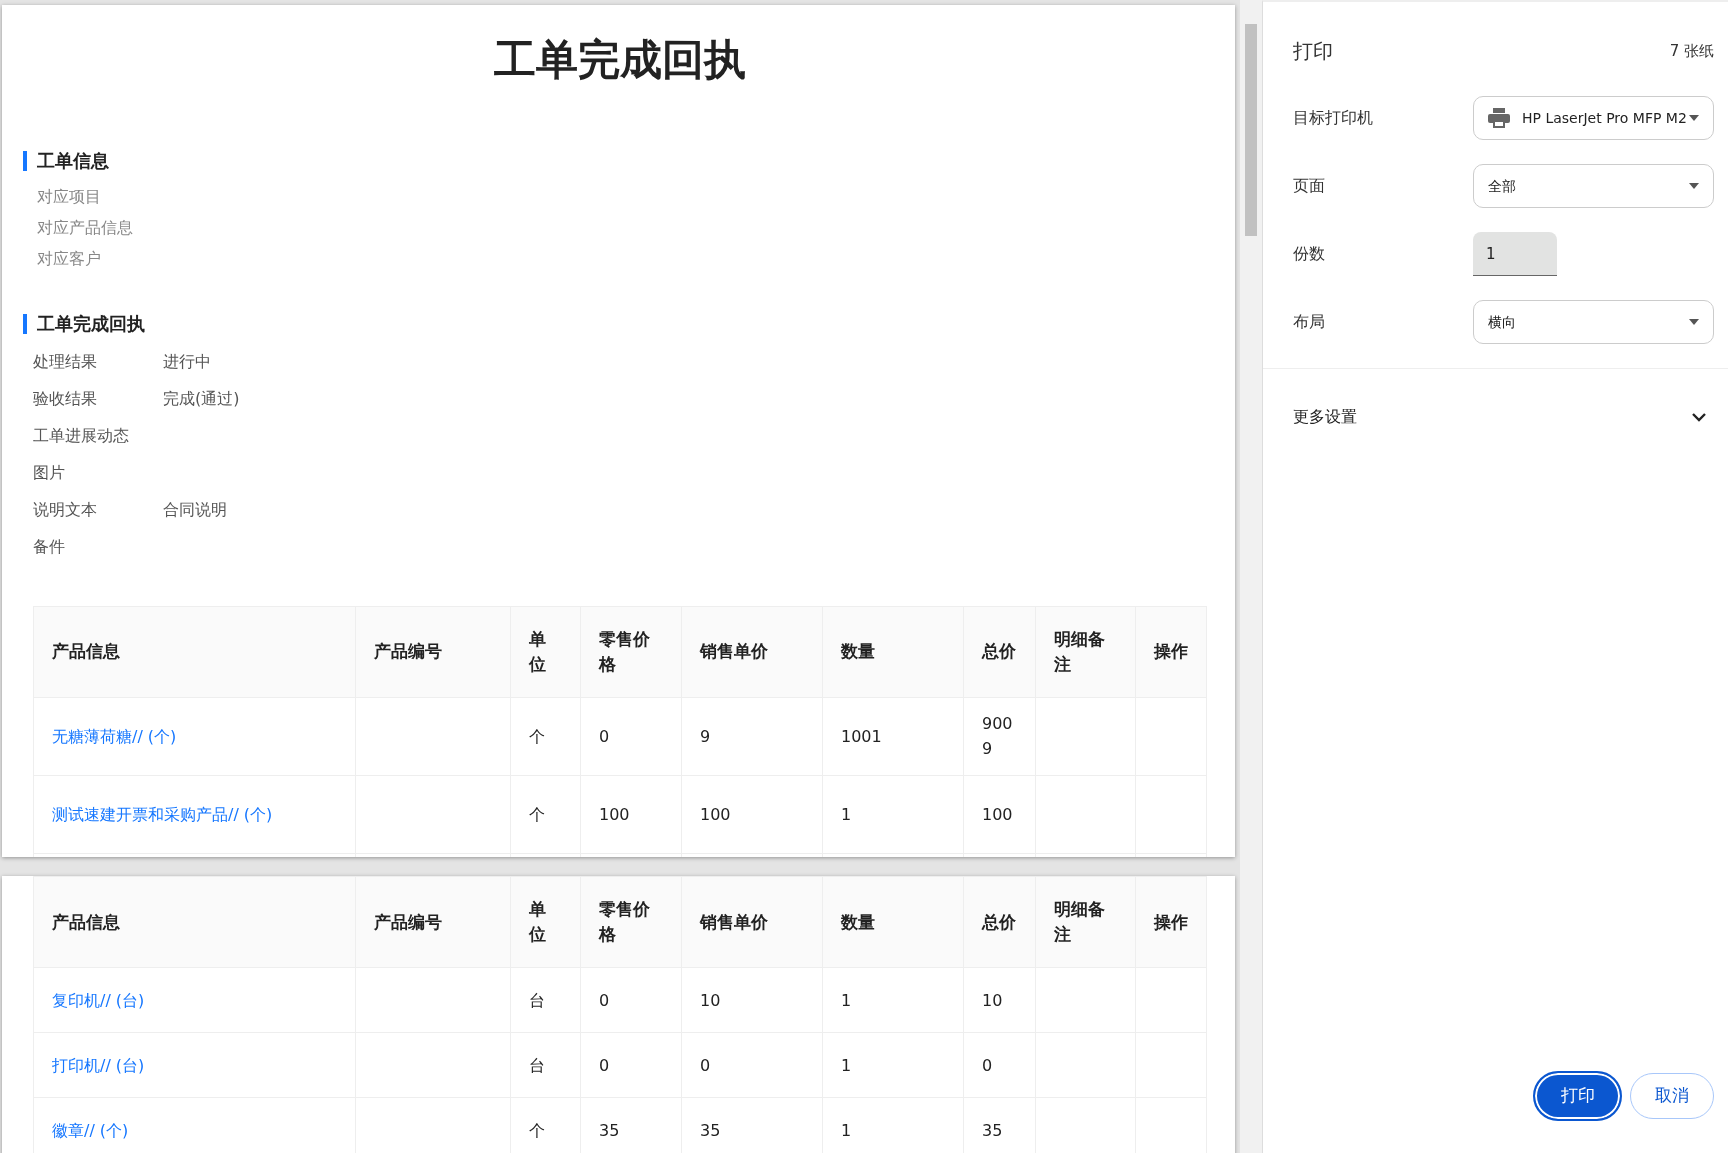  I want to click on section-heading: 工单信息, so click(66, 161).